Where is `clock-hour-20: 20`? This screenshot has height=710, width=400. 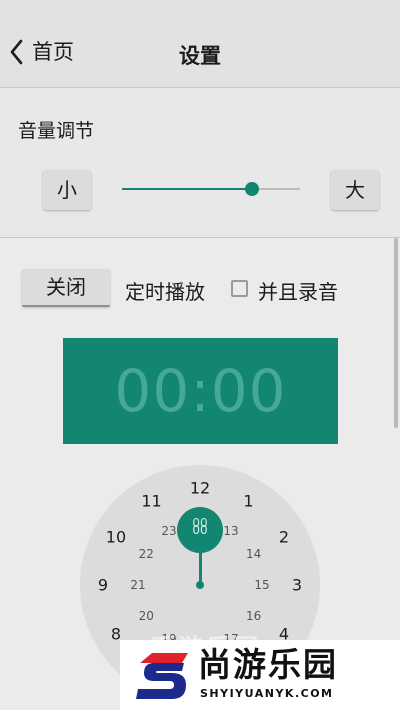 clock-hour-20: 20 is located at coordinates (146, 616).